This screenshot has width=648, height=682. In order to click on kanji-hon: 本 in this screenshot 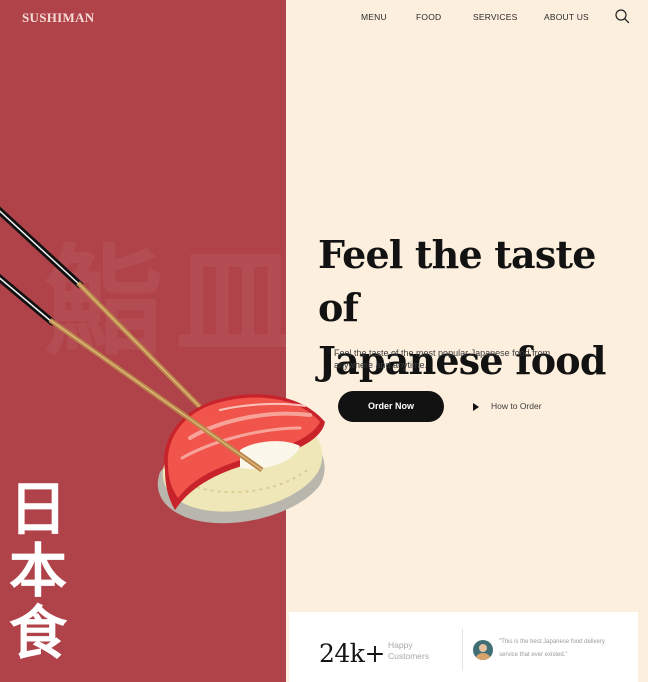, I will do `click(37, 571)`.